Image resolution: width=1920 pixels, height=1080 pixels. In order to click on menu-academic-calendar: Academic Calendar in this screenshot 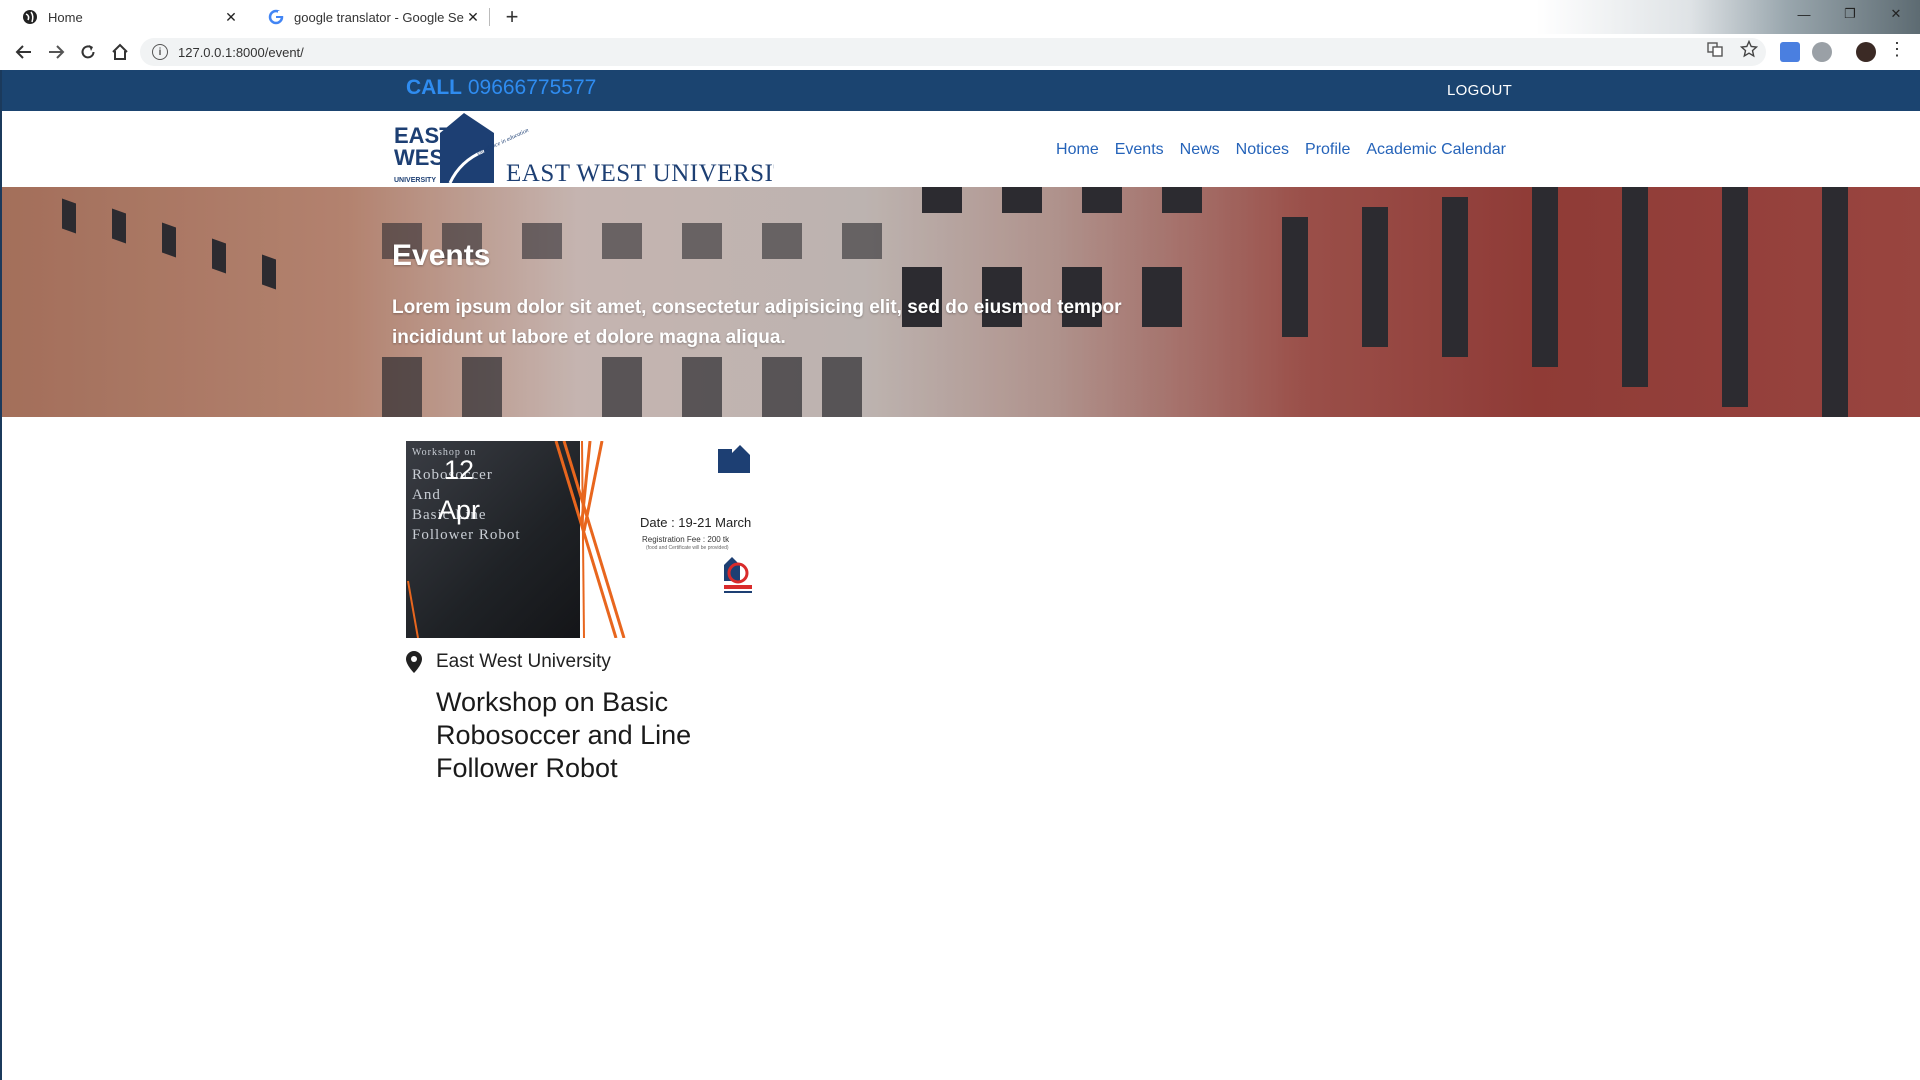, I will do `click(1436, 150)`.